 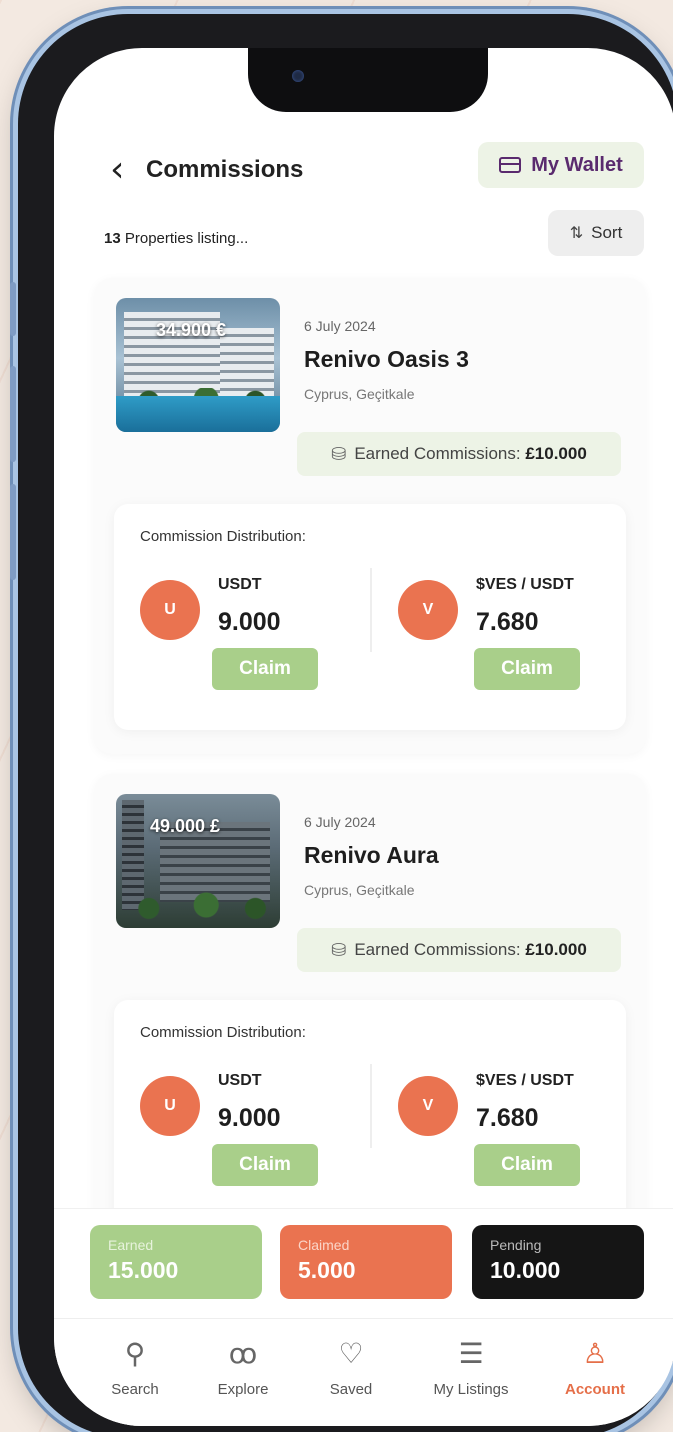 I want to click on sort-button: ⇅ Sort, so click(x=596, y=233).